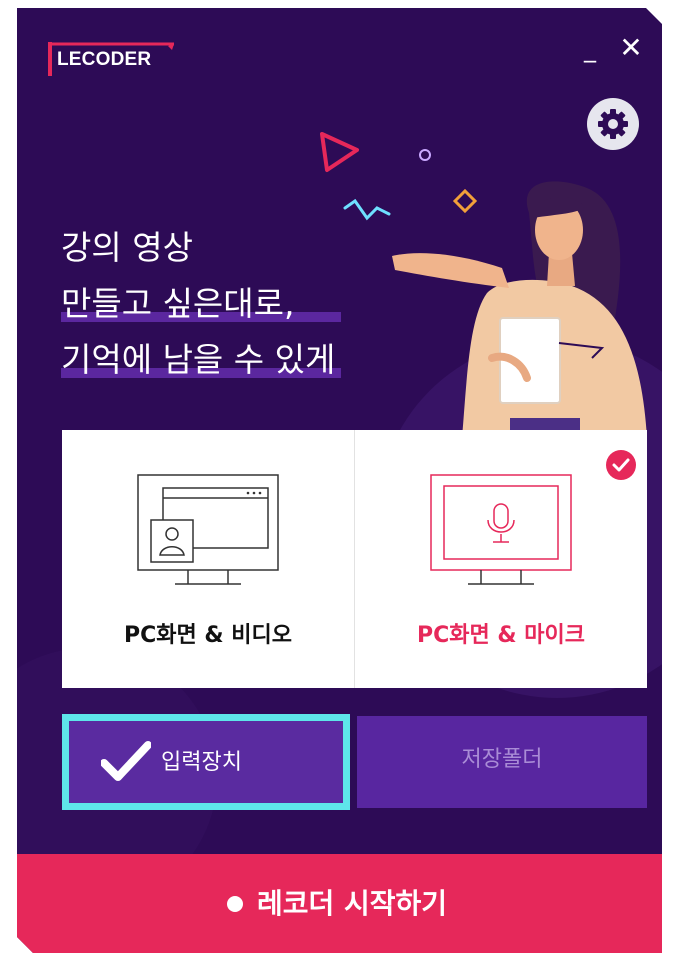  I want to click on headline-line-highlighted: 기억에 남을 수 있게, so click(201, 360).